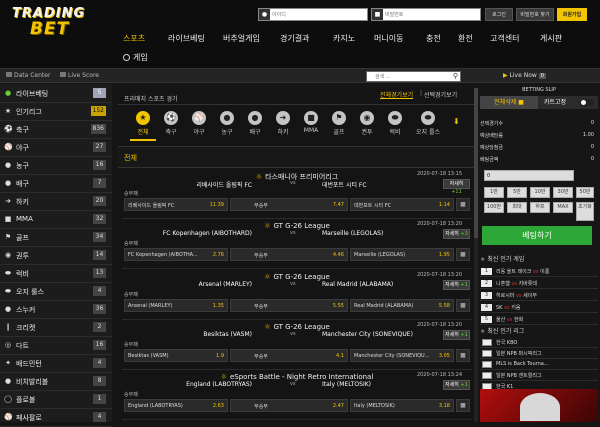 This screenshot has width=600, height=427. I want to click on sidebar-item-darts: ◎ 다트 16, so click(56, 345).